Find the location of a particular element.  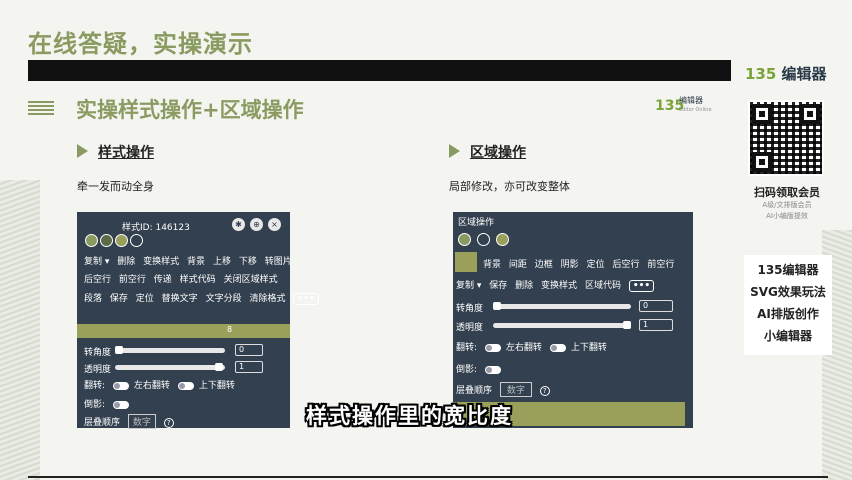

flip-row: 翻转: 左右翻转 上下翻转 is located at coordinates (162, 384).